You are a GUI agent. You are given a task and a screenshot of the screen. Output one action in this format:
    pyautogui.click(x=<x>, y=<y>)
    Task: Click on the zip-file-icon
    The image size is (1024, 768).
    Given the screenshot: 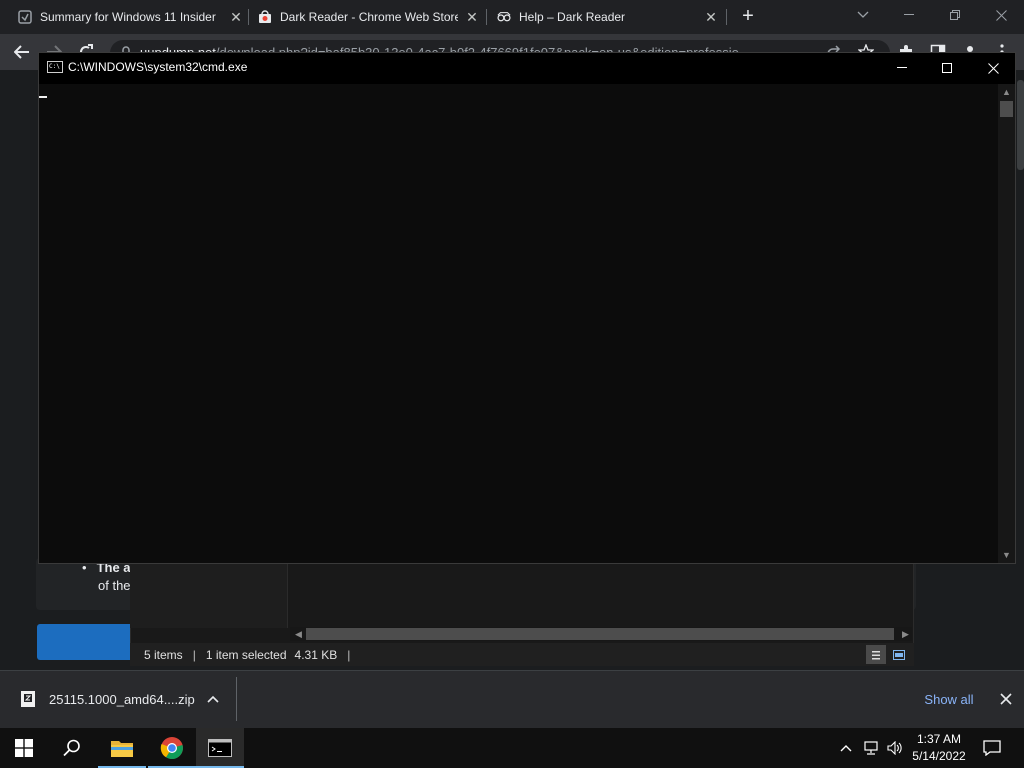 What is the action you would take?
    pyautogui.click(x=28, y=699)
    